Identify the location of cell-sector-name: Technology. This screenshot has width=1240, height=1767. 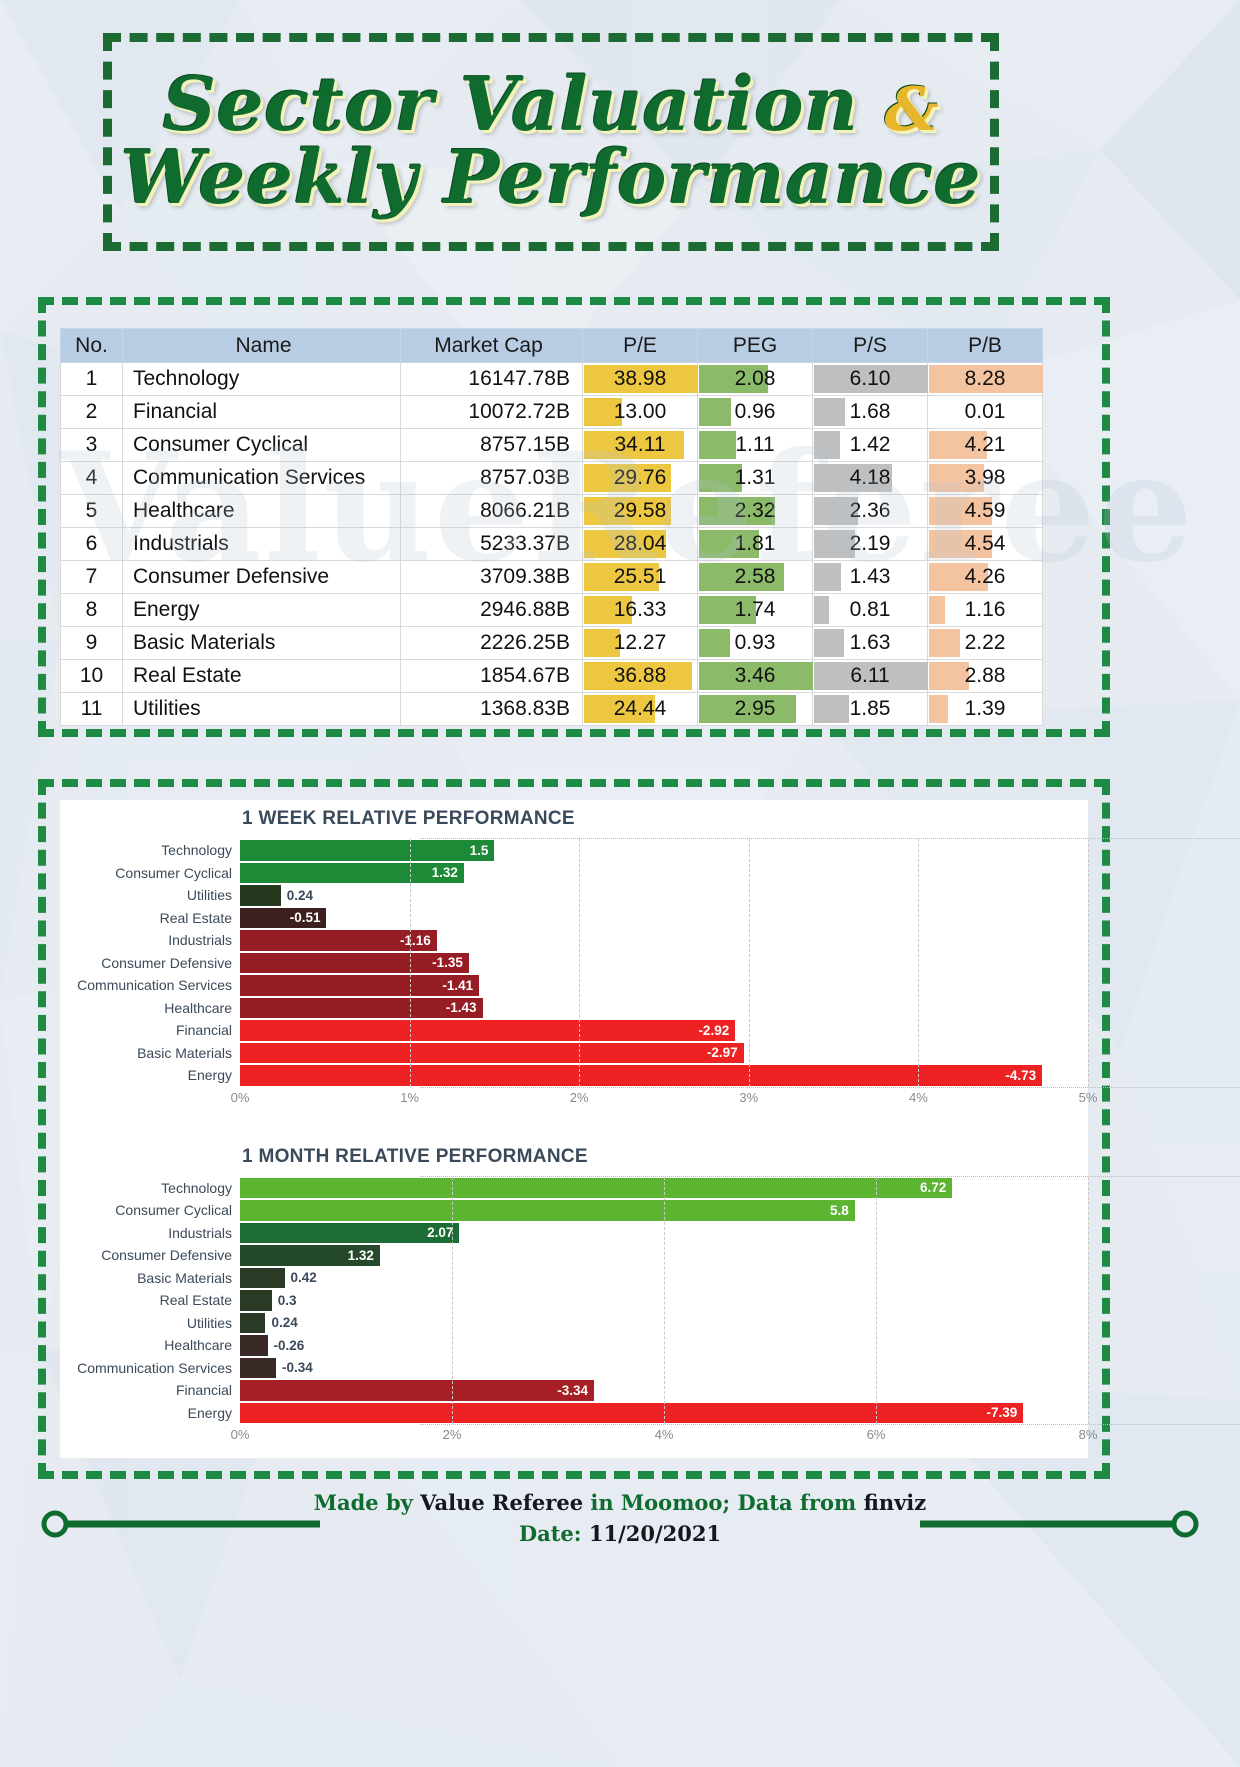
(261, 379).